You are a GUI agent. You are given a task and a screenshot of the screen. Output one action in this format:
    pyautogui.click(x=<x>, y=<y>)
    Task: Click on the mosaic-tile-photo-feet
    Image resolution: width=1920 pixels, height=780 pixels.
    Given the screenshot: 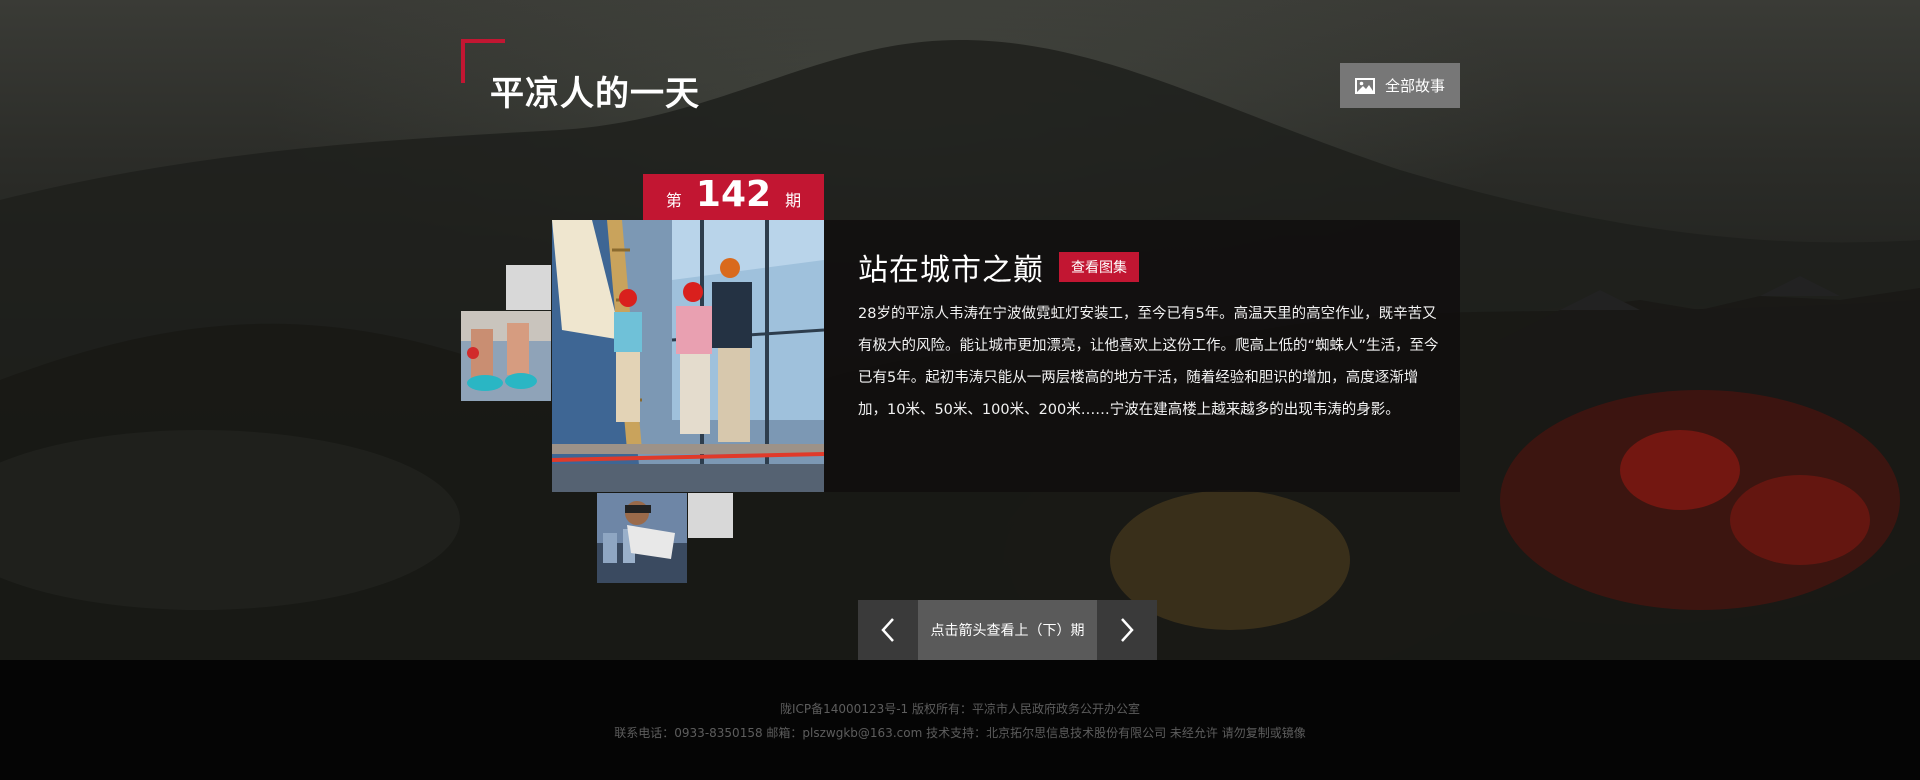 What is the action you would take?
    pyautogui.click(x=506, y=356)
    